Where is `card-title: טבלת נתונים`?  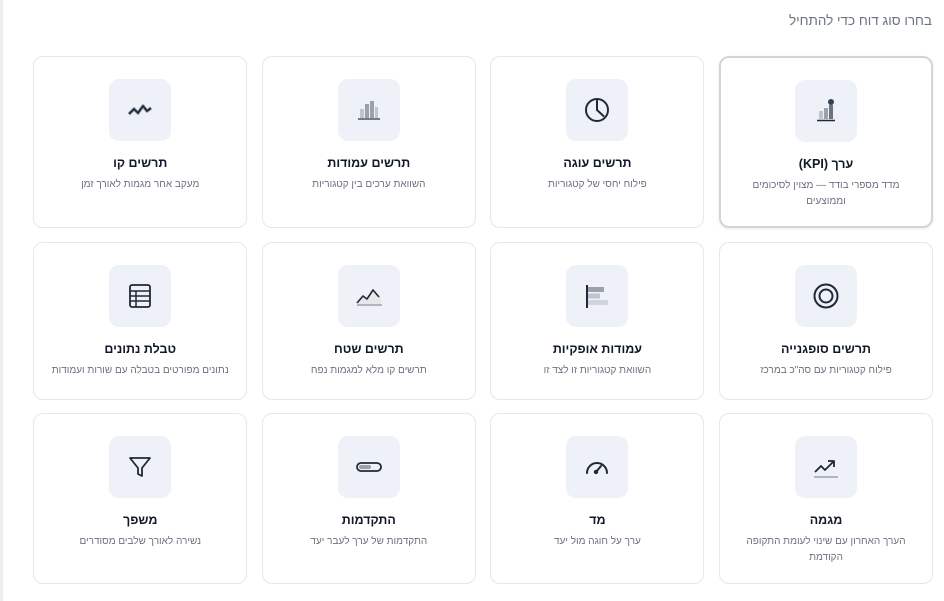 card-title: טבלת נתונים is located at coordinates (140, 348).